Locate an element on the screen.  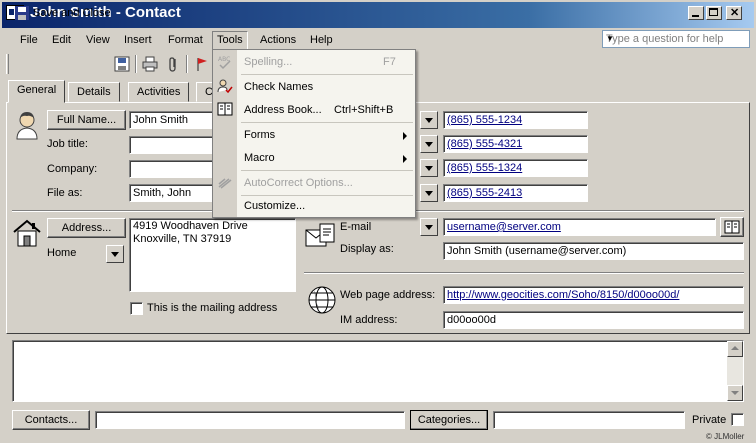
menu-item-forms: Forms is located at coordinates (326, 135).